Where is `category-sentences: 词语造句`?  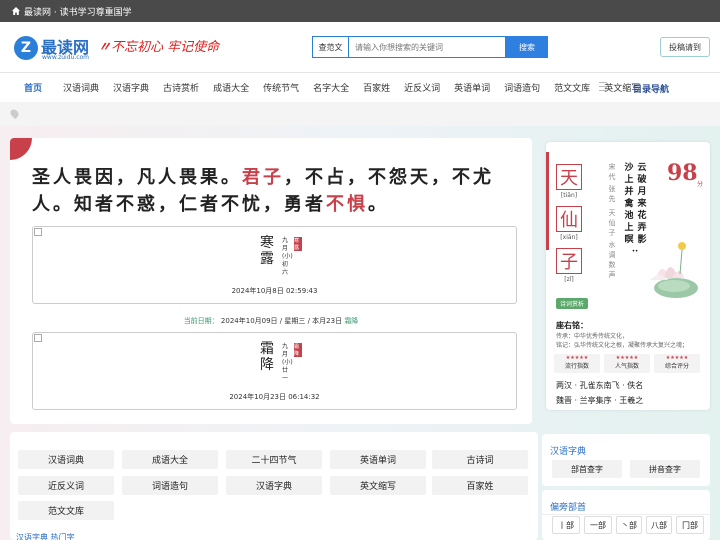
category-sentences: 词语造句 is located at coordinates (170, 485).